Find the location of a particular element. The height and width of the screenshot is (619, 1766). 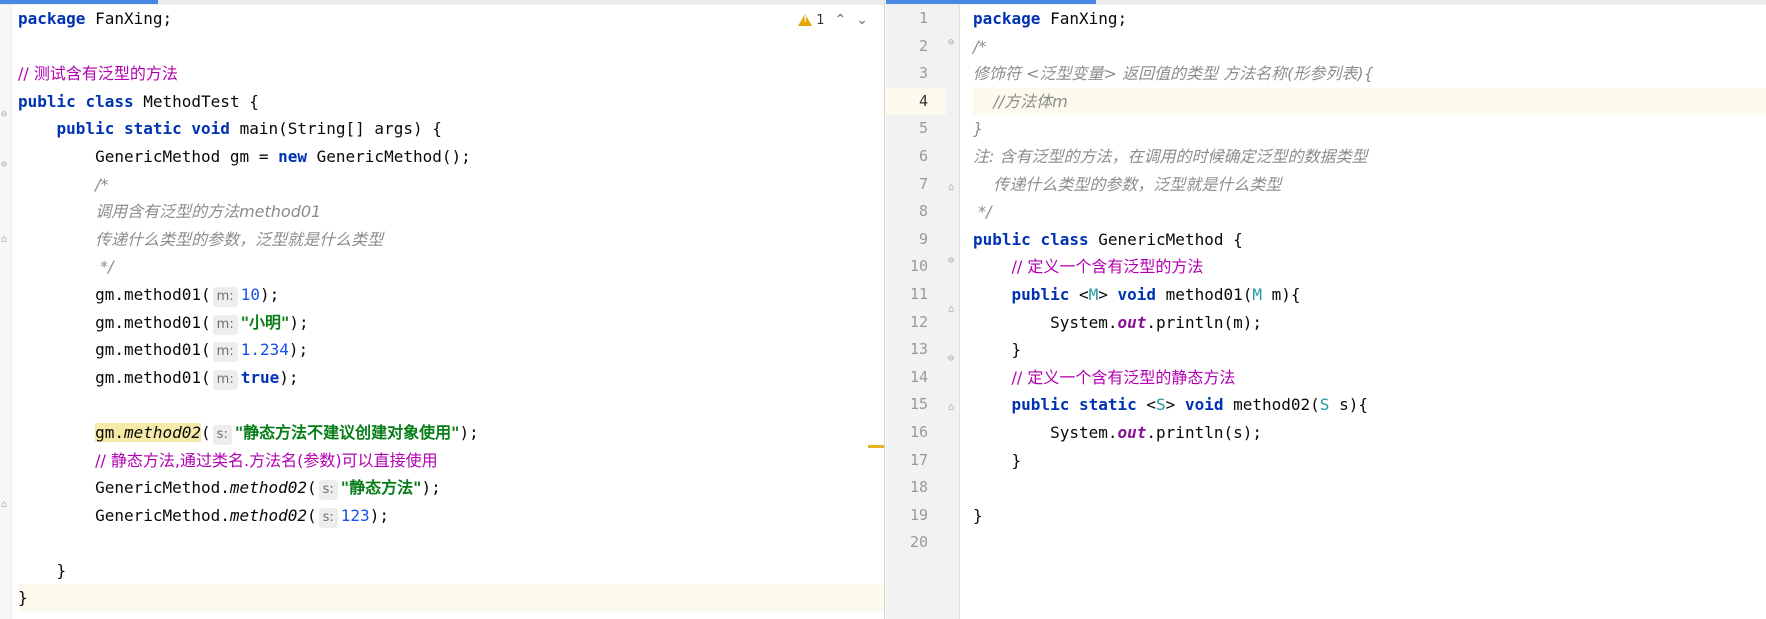

code-line: System.out.println(m); is located at coordinates (1369, 323).